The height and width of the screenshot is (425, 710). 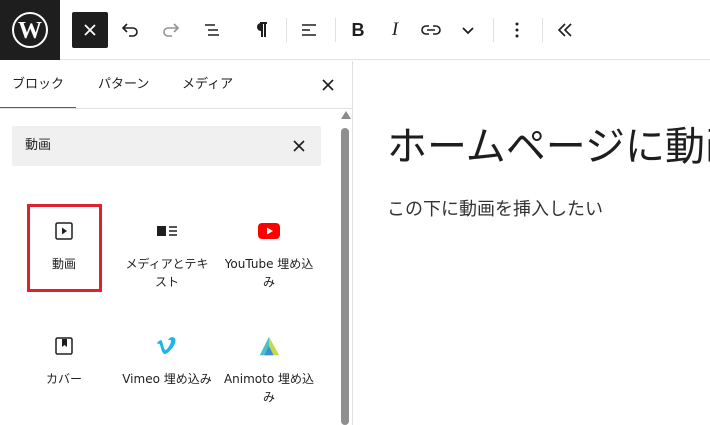 I want to click on pilcrow-icon, so click(x=262, y=29).